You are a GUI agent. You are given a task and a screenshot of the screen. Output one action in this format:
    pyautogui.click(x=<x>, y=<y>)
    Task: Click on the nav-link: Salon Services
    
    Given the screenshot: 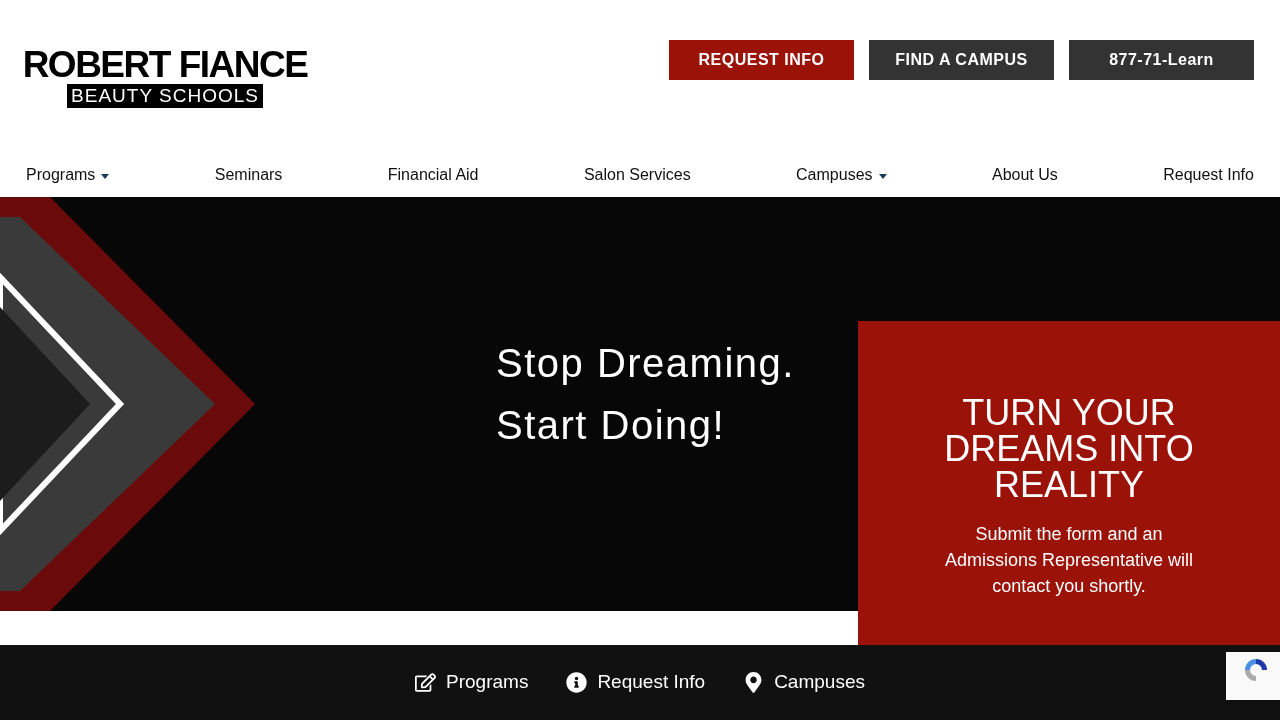 What is the action you would take?
    pyautogui.click(x=637, y=174)
    